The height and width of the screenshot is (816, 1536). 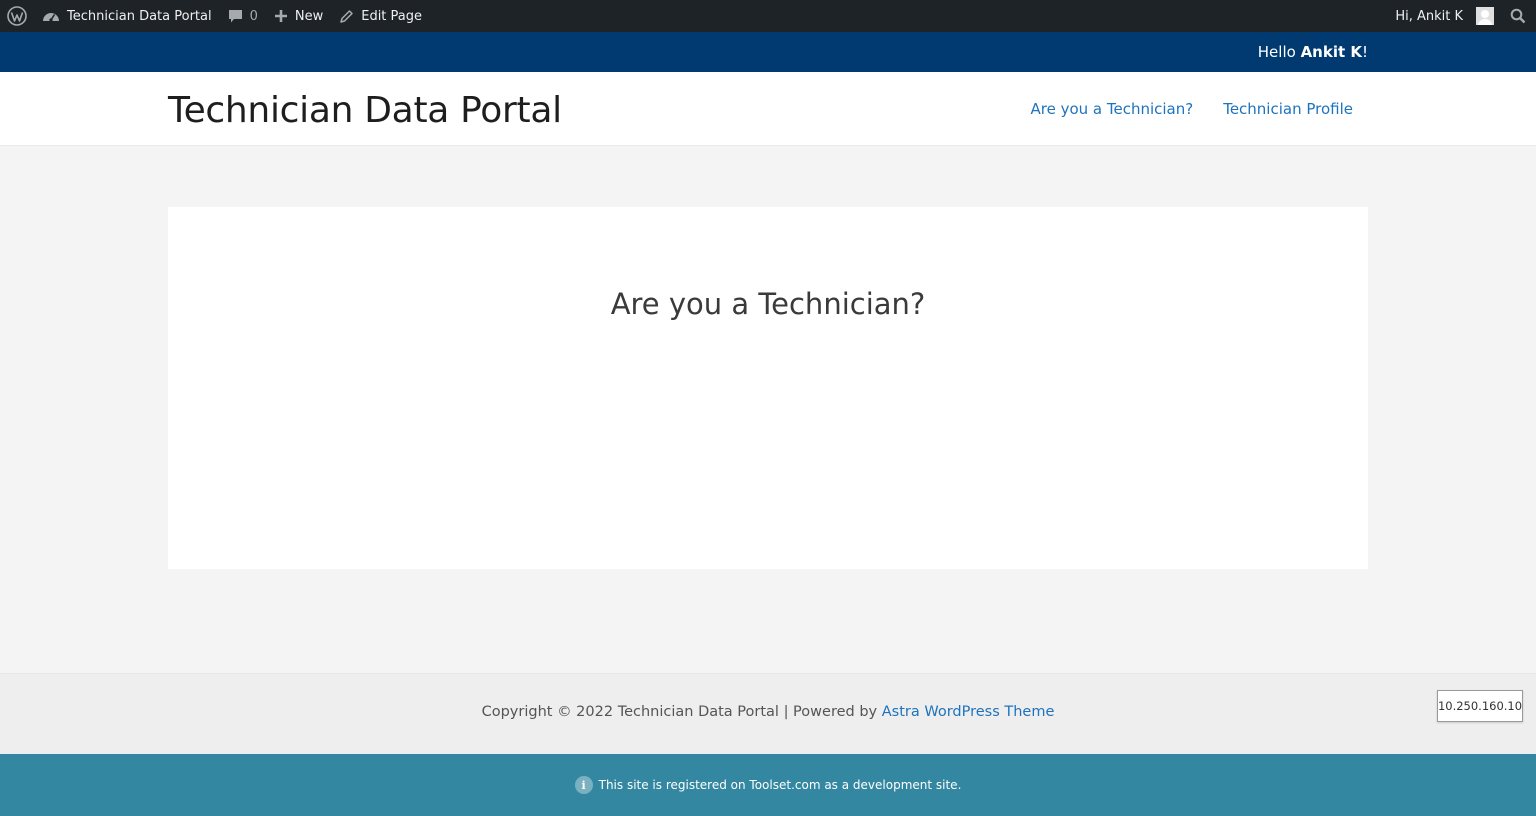 I want to click on avatar, so click(x=1485, y=16).